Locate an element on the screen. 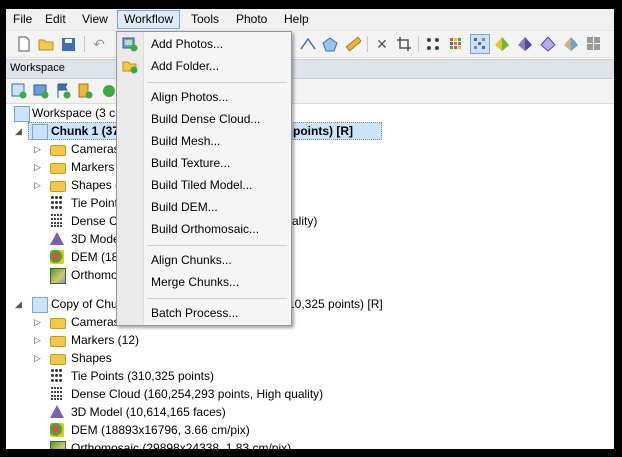 The height and width of the screenshot is (457, 622). chunk-label-tail: 10,325 points) [R] is located at coordinates (335, 304).